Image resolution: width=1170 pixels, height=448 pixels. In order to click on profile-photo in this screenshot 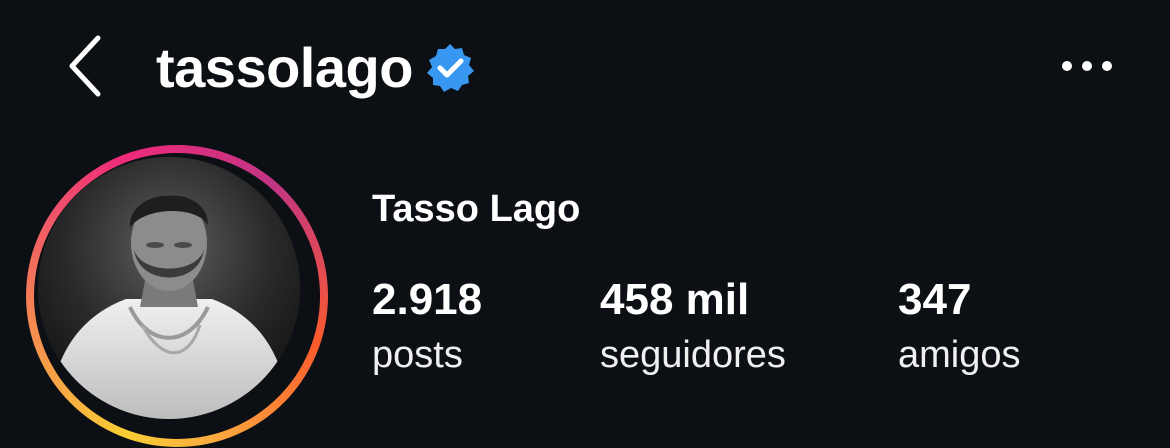, I will do `click(169, 288)`.